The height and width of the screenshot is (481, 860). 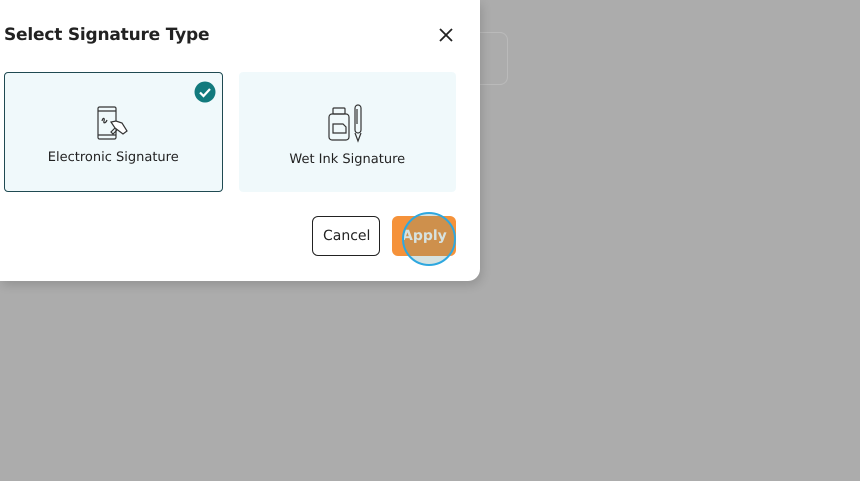 I want to click on signature-option: Electronic Signature, so click(x=113, y=132).